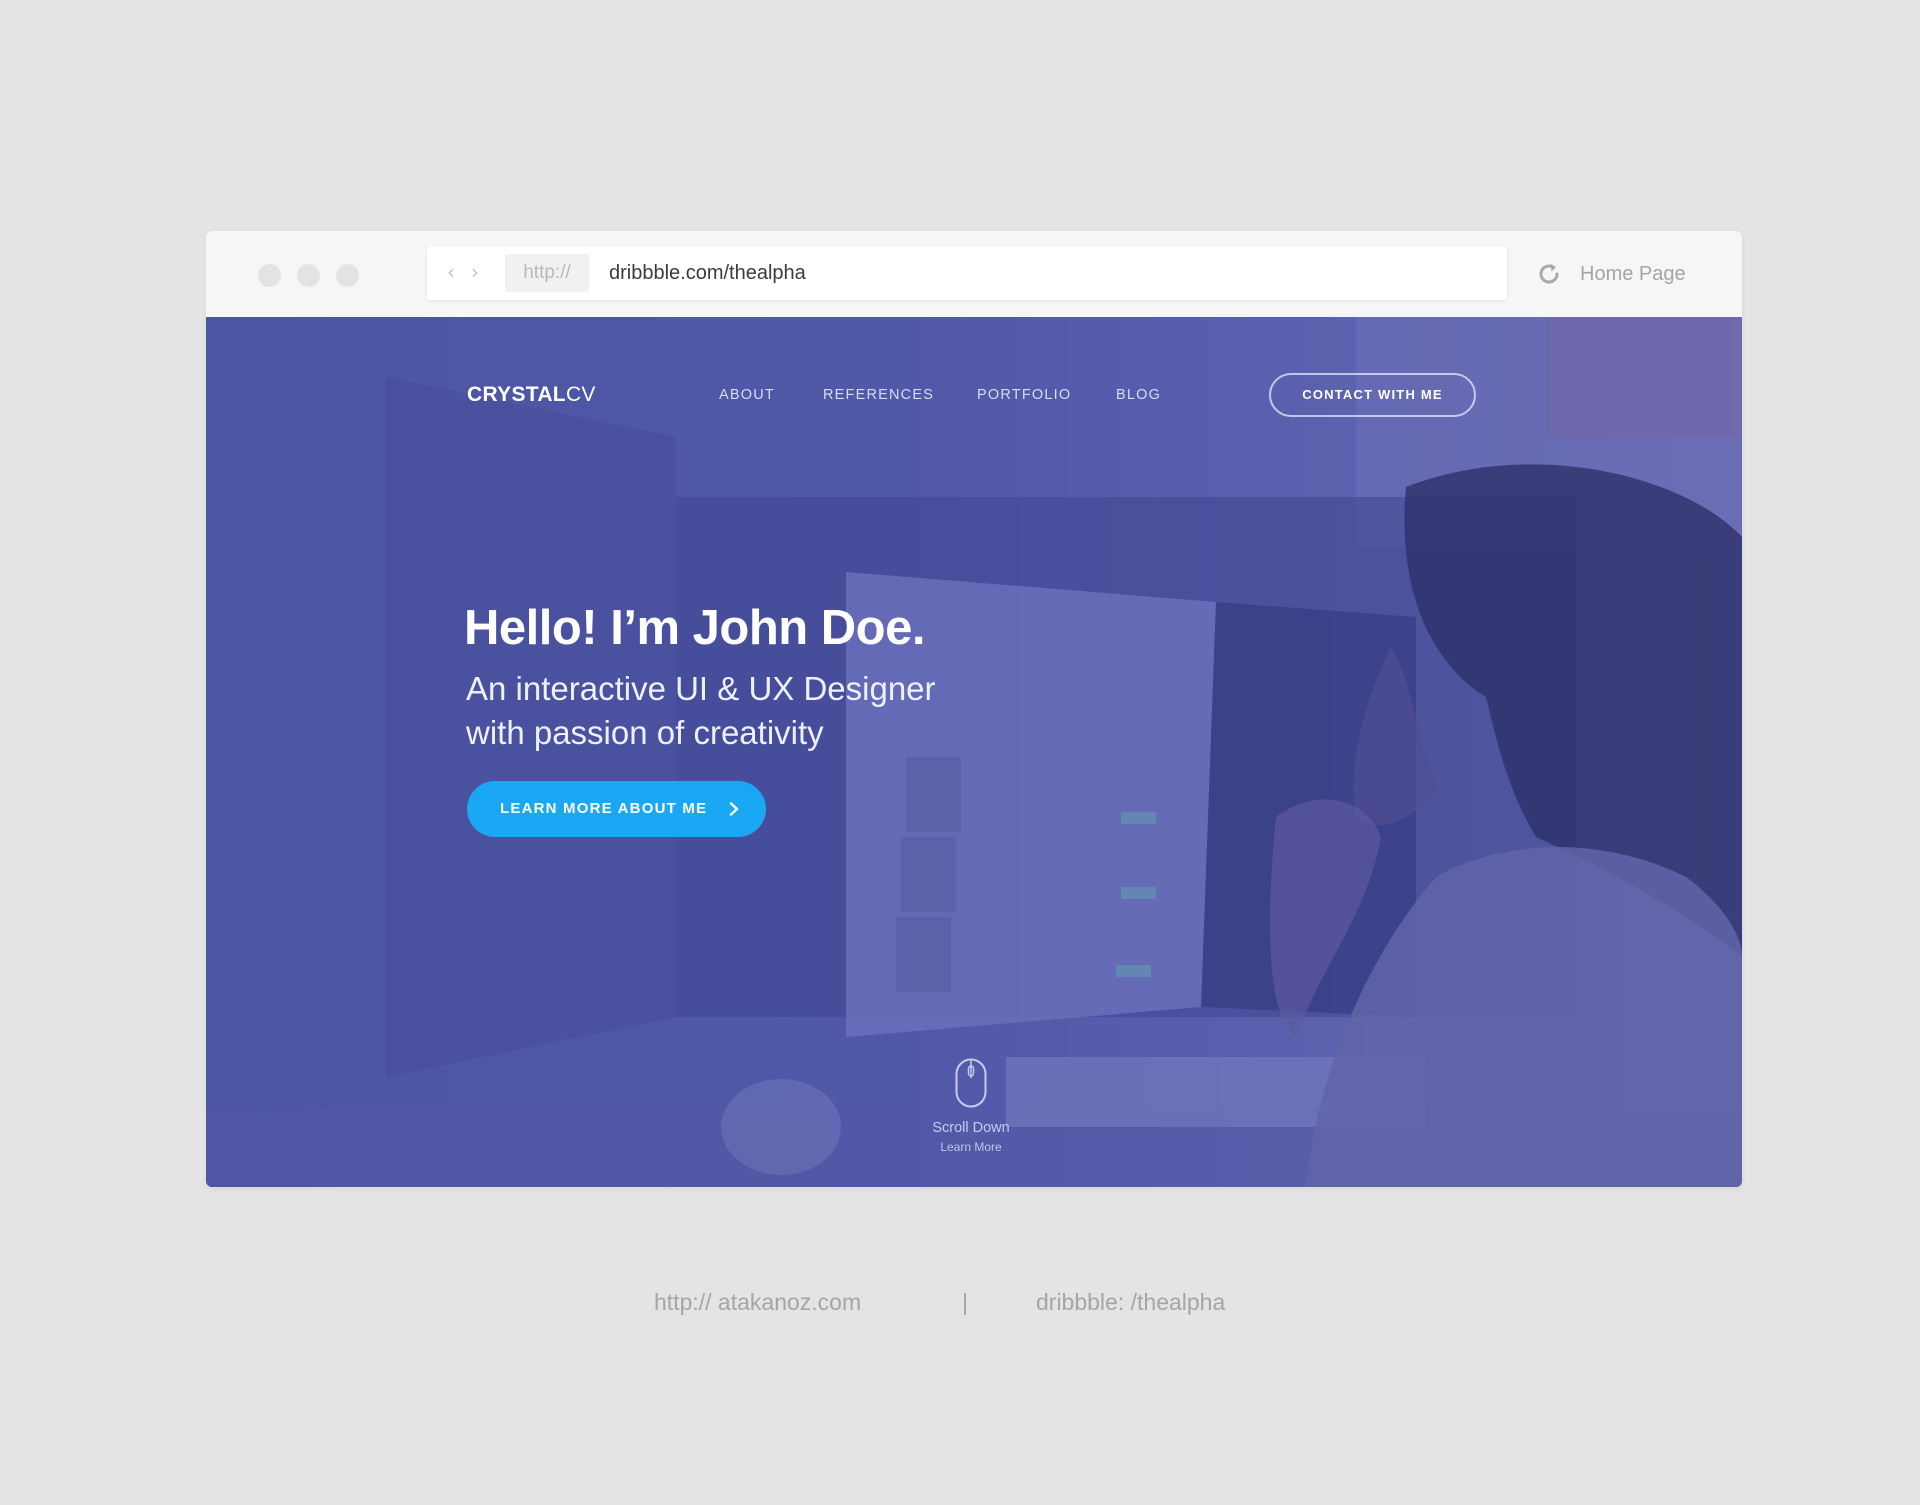 The width and height of the screenshot is (1920, 1505). I want to click on learn-more-button: LEARN MORE ABOUT ME, so click(616, 809).